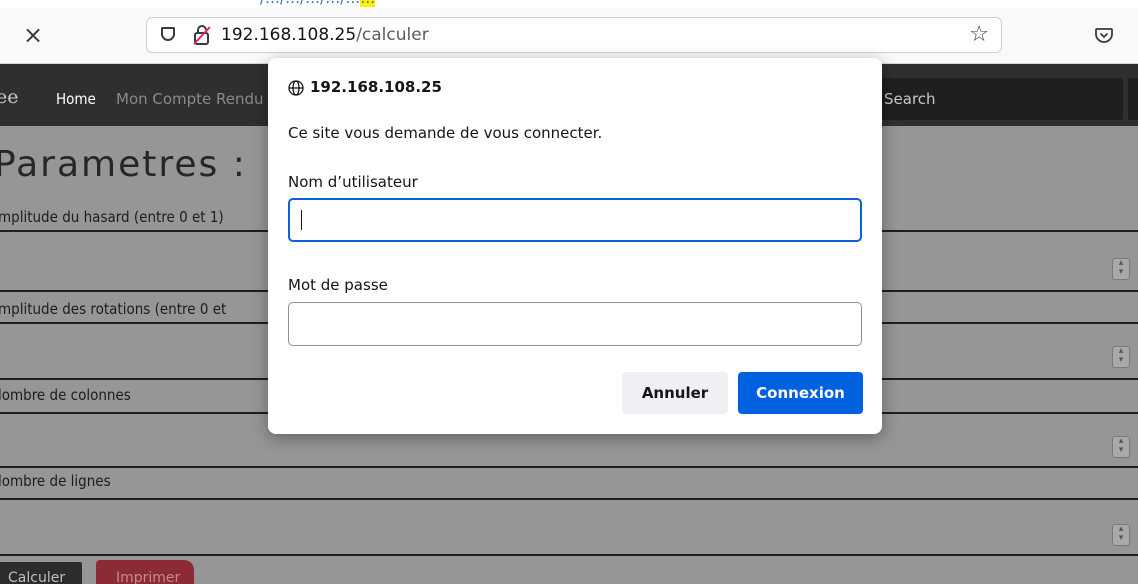  Describe the element at coordinates (301, 220) in the screenshot. I see `text-caret` at that location.